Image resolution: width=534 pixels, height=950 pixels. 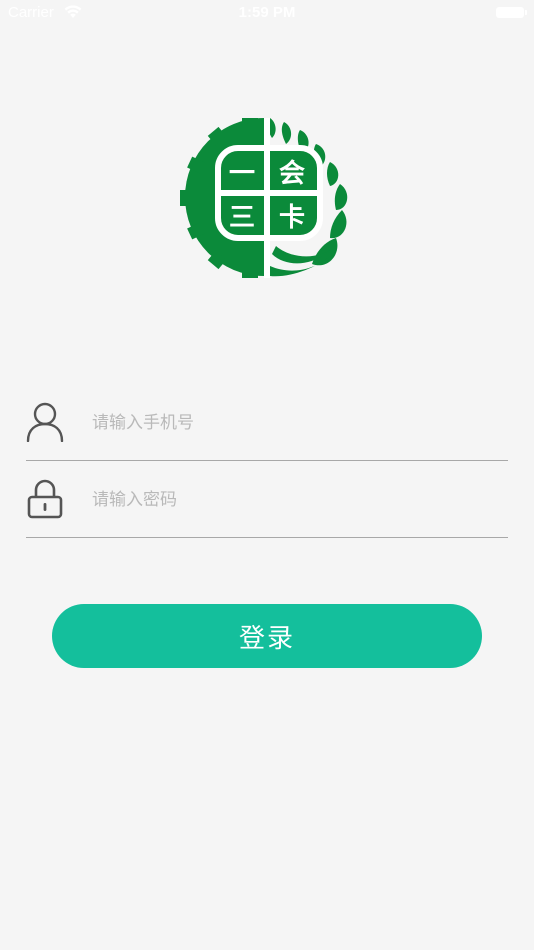 What do you see at coordinates (264, 198) in the screenshot?
I see `app-logo: 一 会 三 卡` at bounding box center [264, 198].